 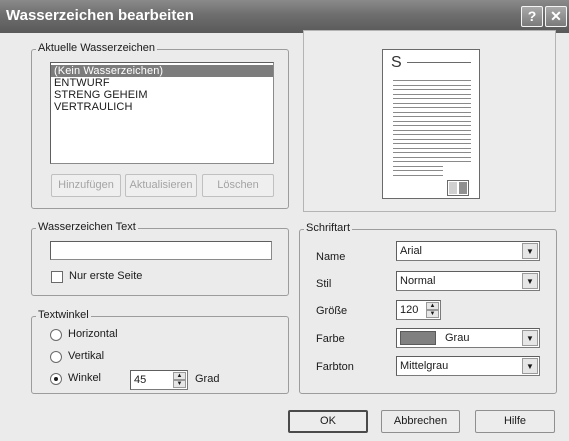 What do you see at coordinates (418, 281) in the screenshot?
I see `font-style-value: Normal` at bounding box center [418, 281].